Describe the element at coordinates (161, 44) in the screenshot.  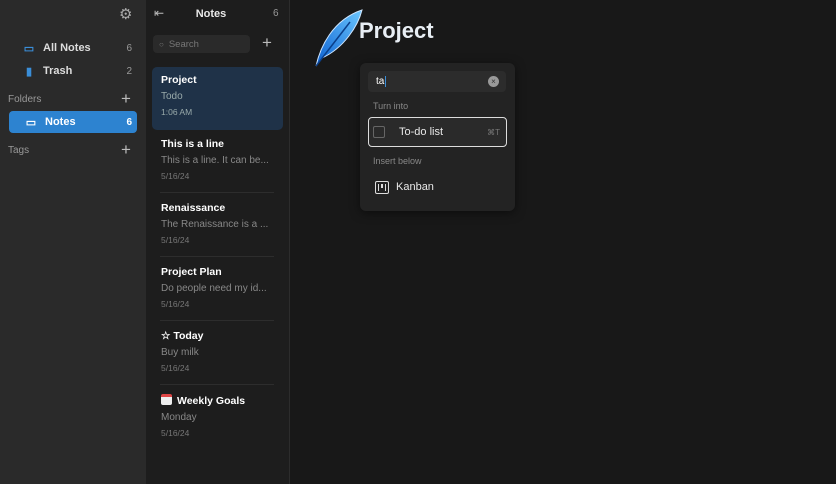
I see `search-icon: ○` at that location.